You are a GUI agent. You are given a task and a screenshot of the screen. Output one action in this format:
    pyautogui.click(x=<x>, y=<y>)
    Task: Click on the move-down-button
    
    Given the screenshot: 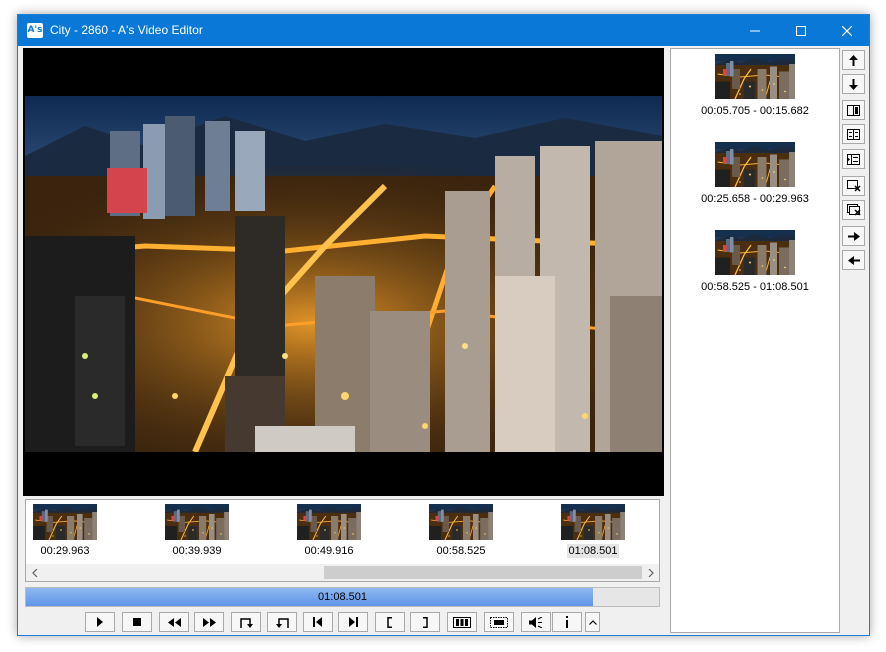 What is the action you would take?
    pyautogui.click(x=853, y=84)
    